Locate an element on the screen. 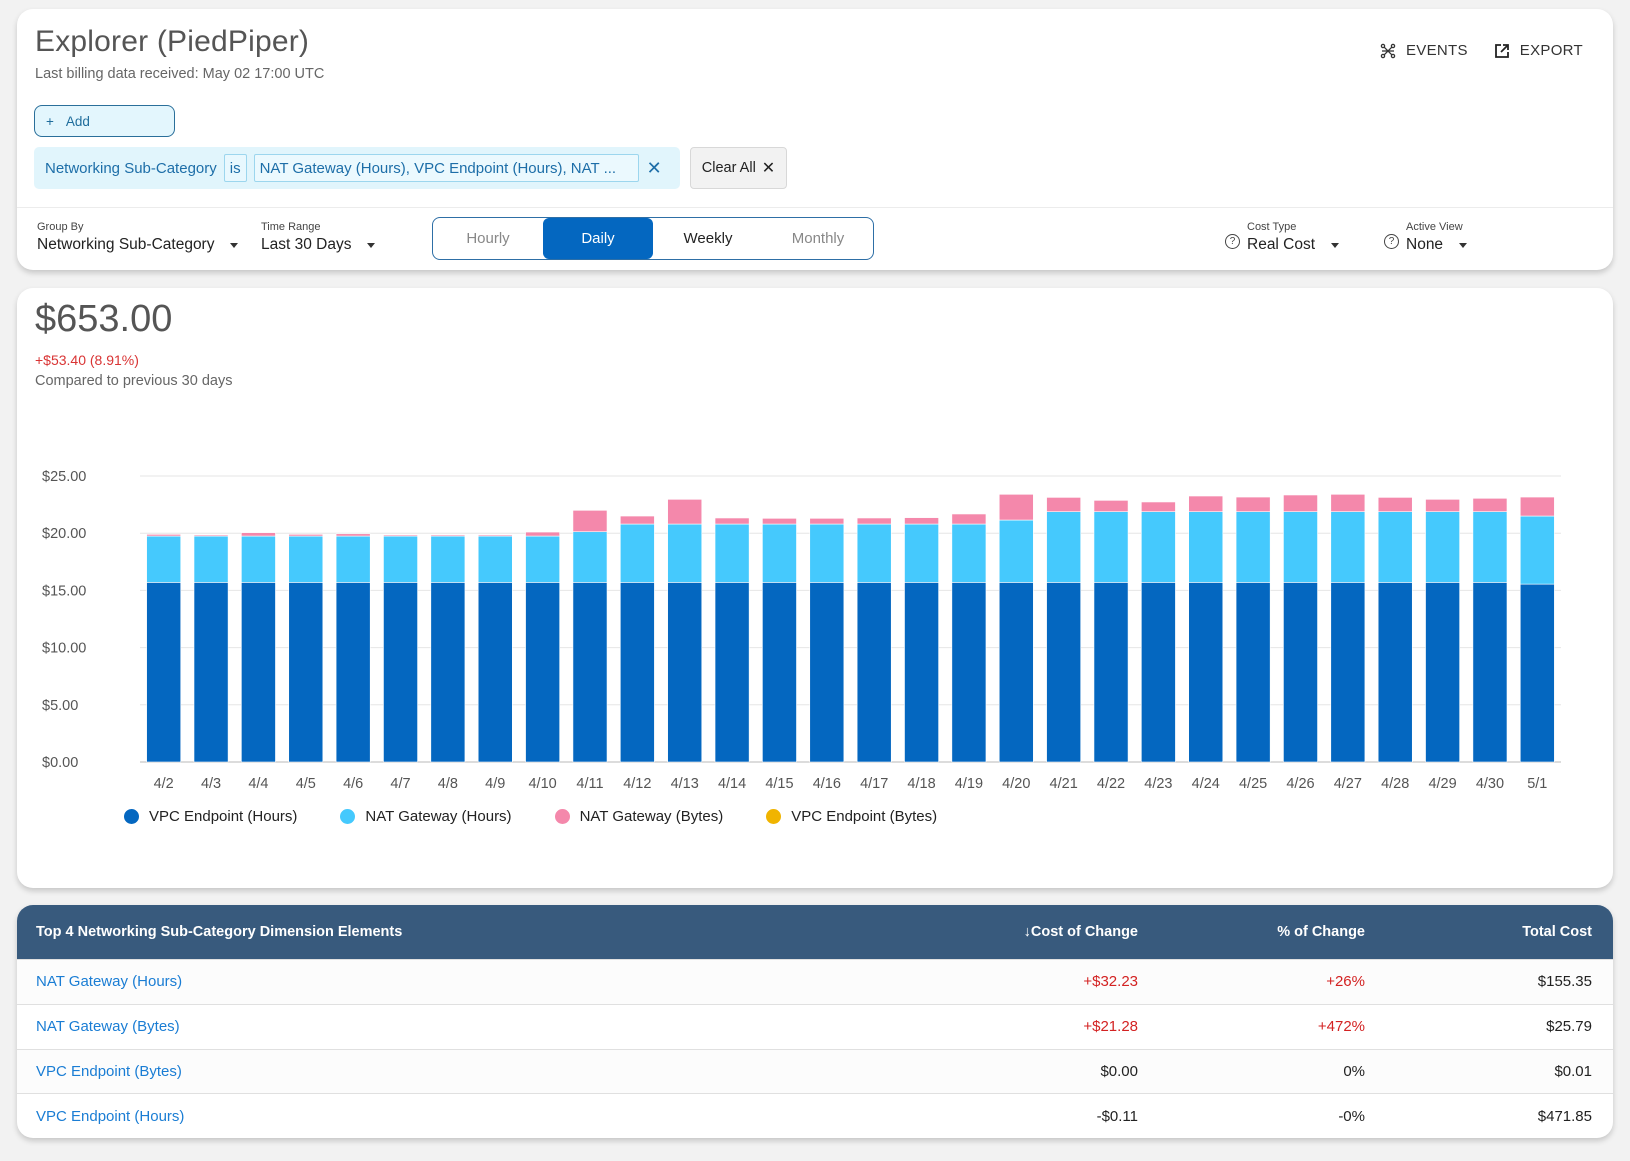  export-button: EXPORT is located at coordinates (1538, 50).